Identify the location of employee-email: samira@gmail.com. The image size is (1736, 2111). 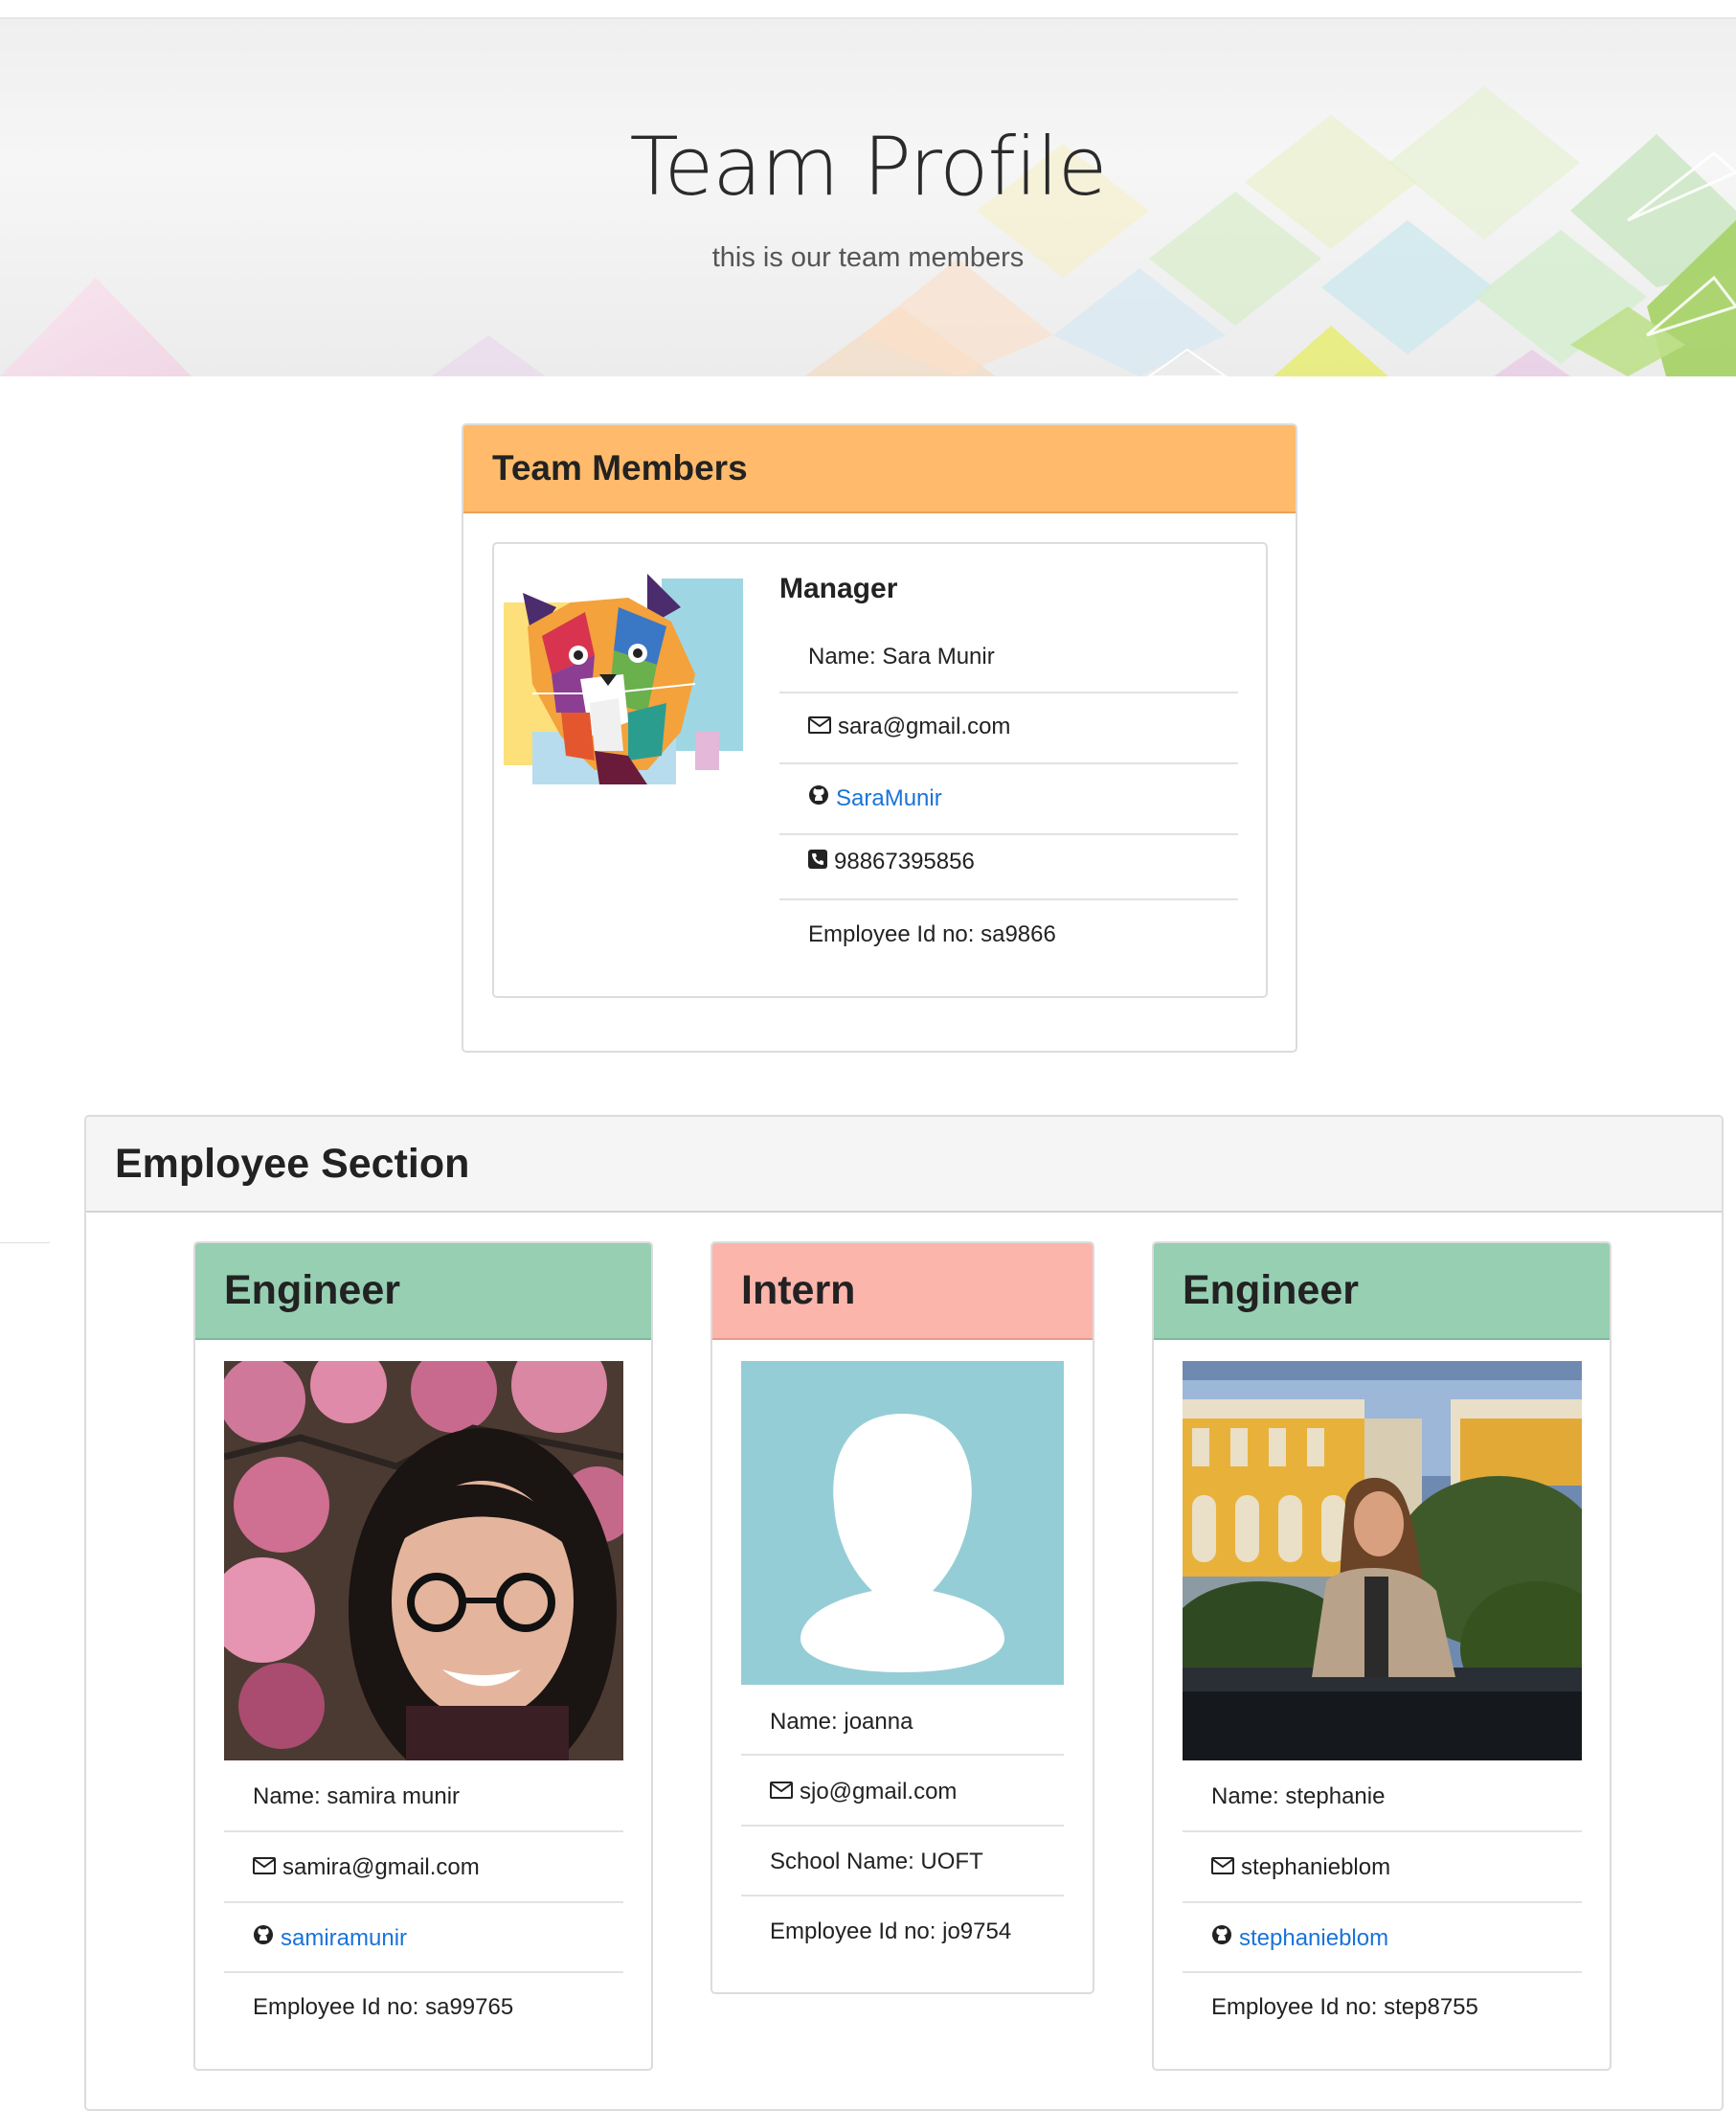
(367, 1868).